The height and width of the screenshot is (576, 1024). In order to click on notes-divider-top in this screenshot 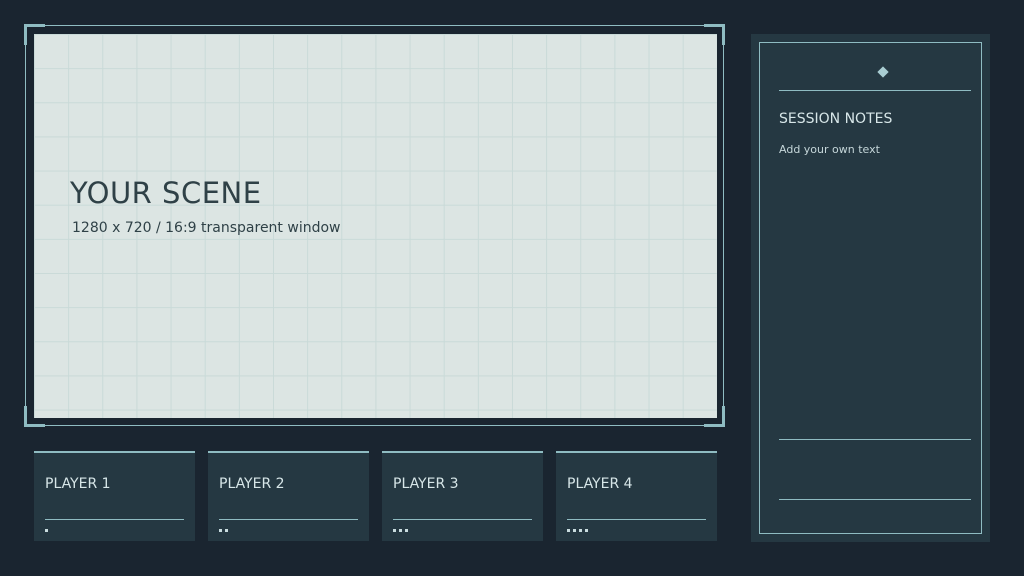, I will do `click(875, 90)`.